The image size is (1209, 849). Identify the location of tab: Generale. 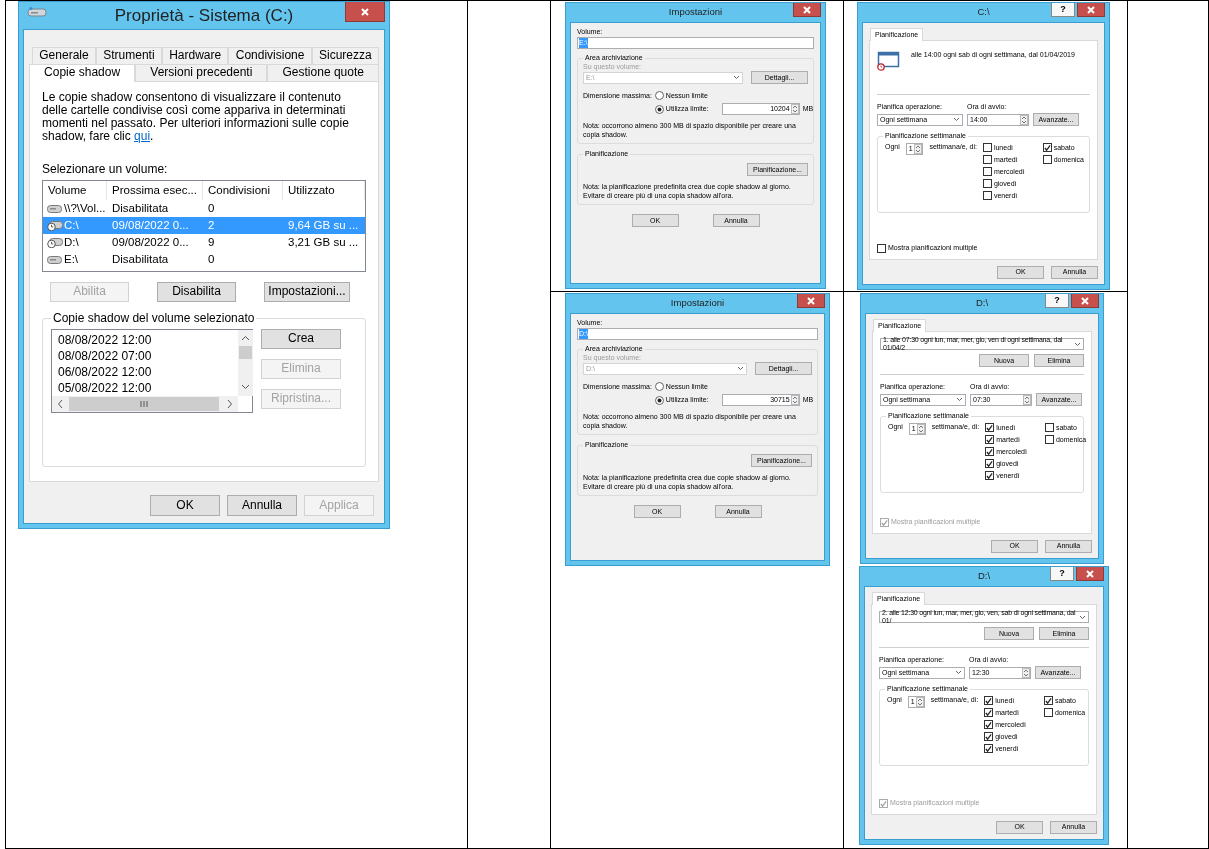
(64, 55).